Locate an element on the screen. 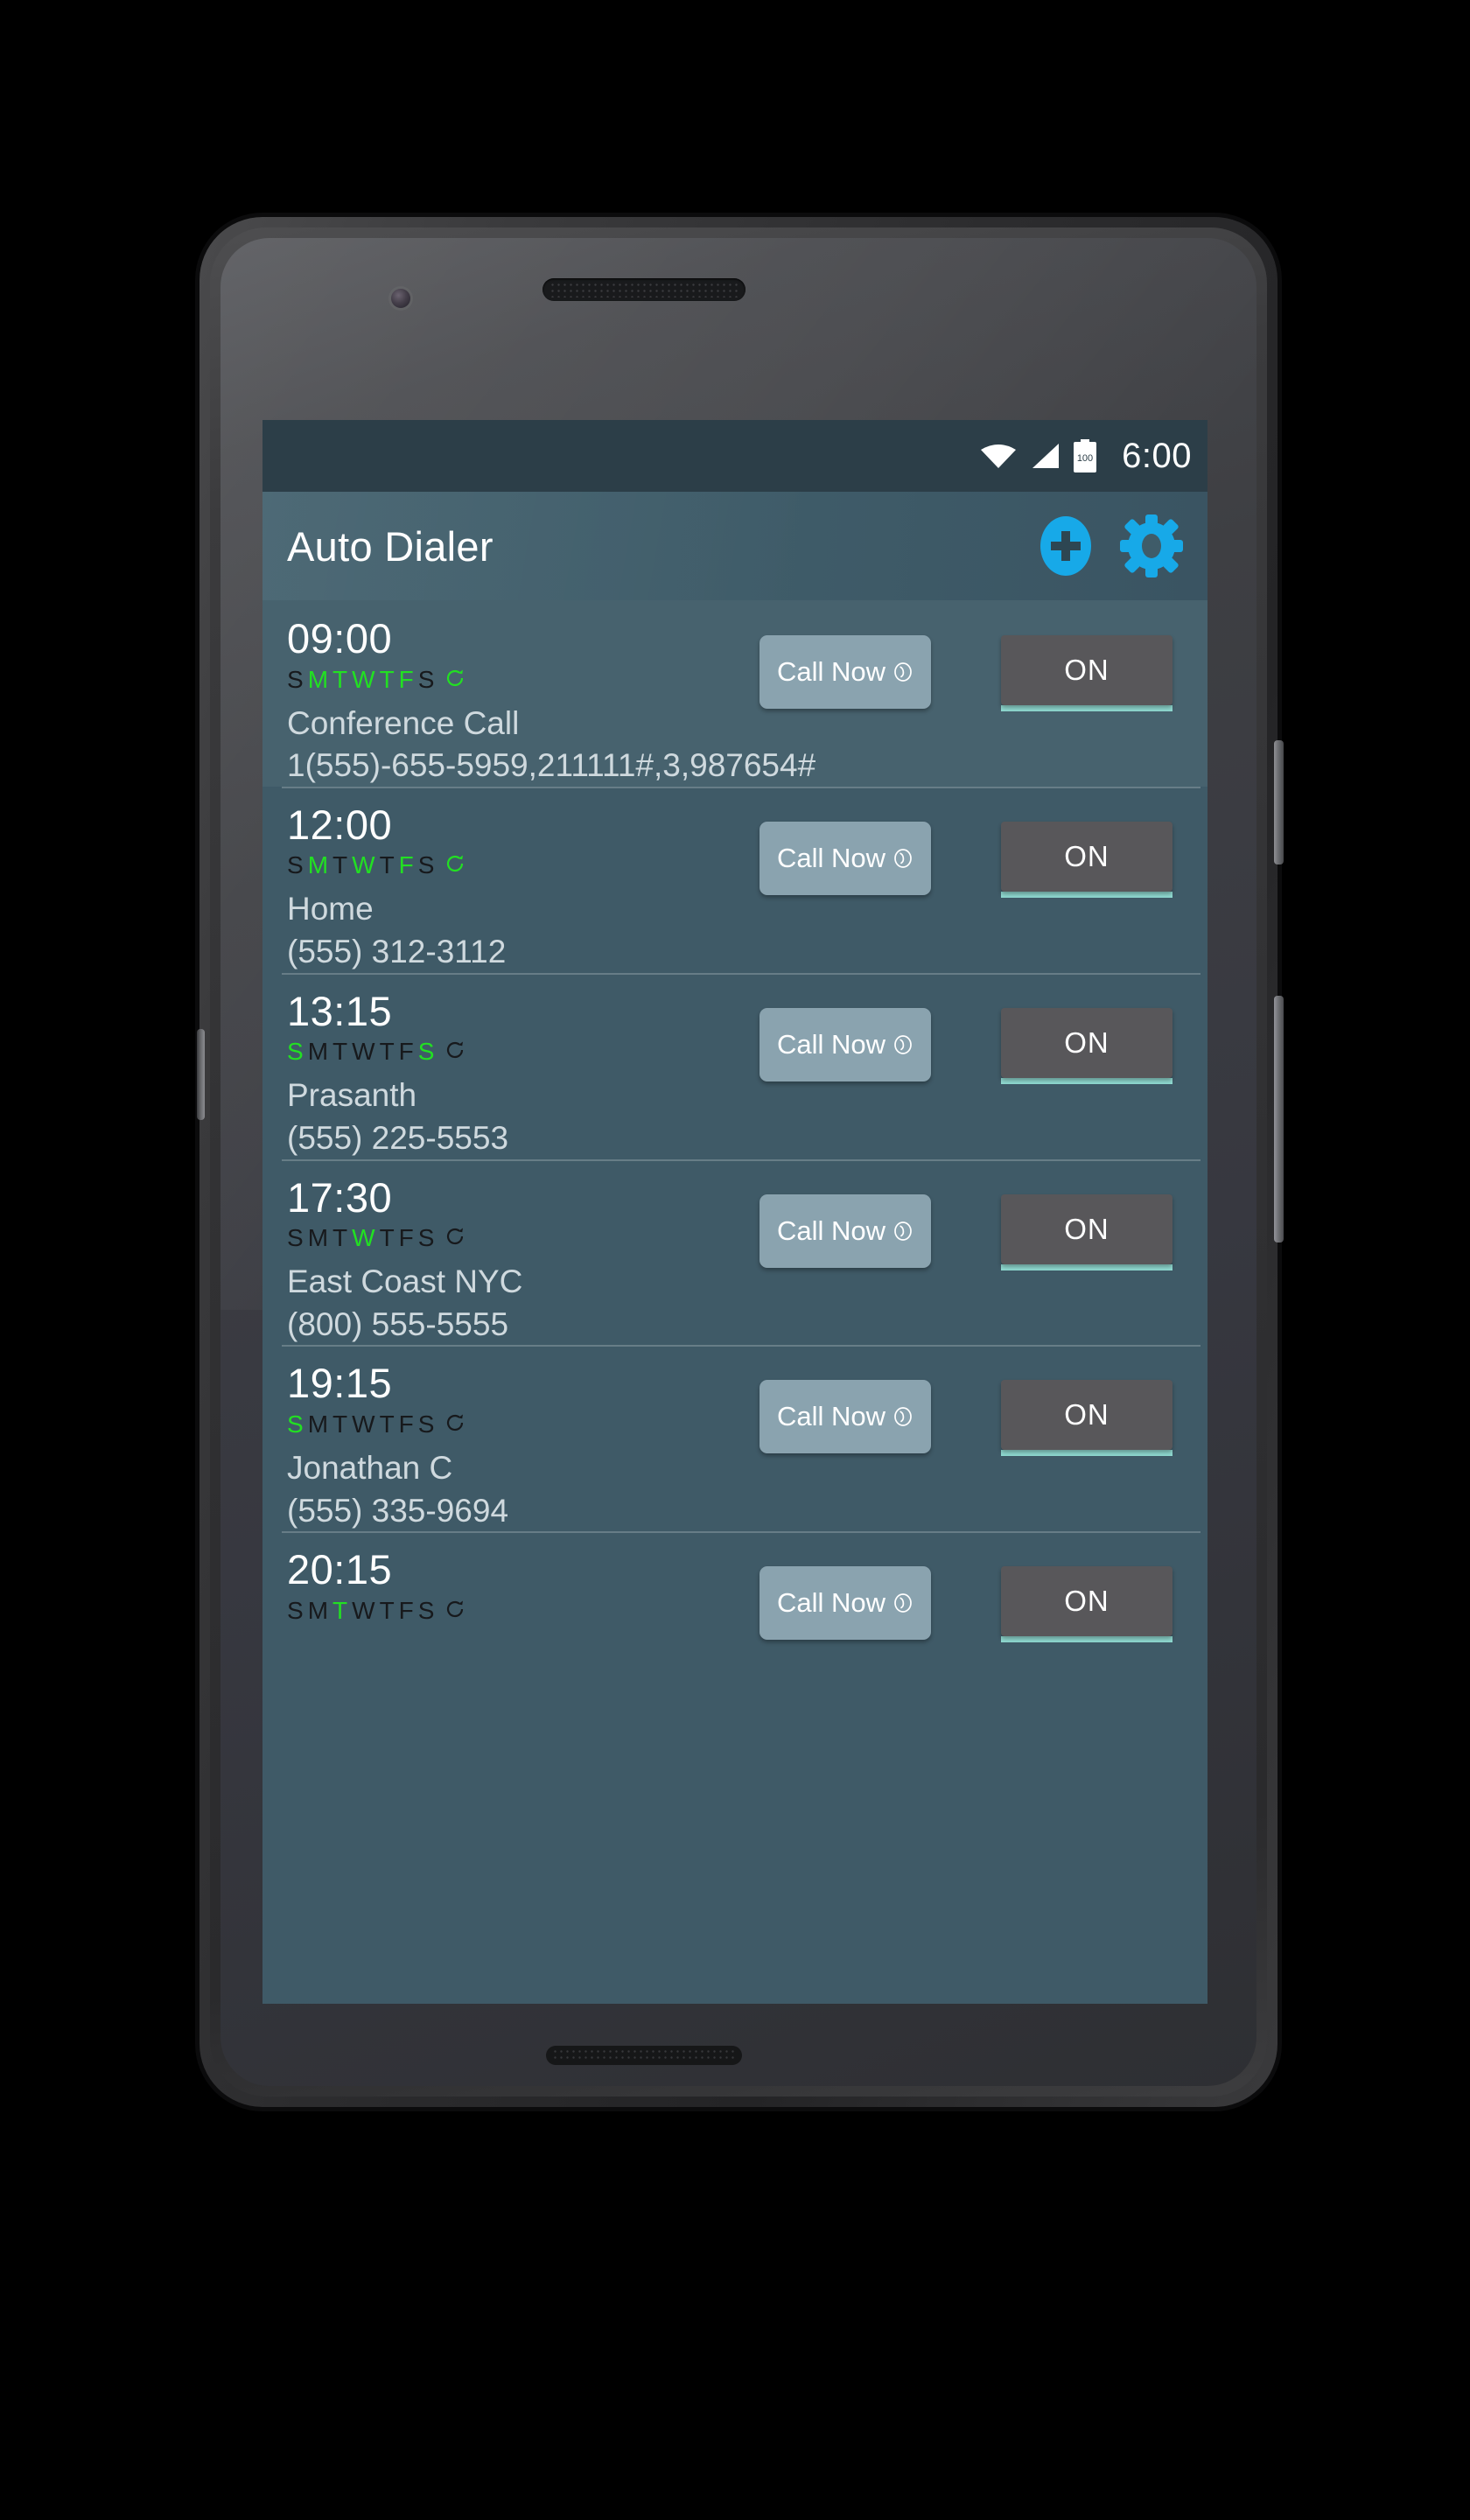 The image size is (1470, 2520). alarm-label: Jonathan C is located at coordinates (370, 1468).